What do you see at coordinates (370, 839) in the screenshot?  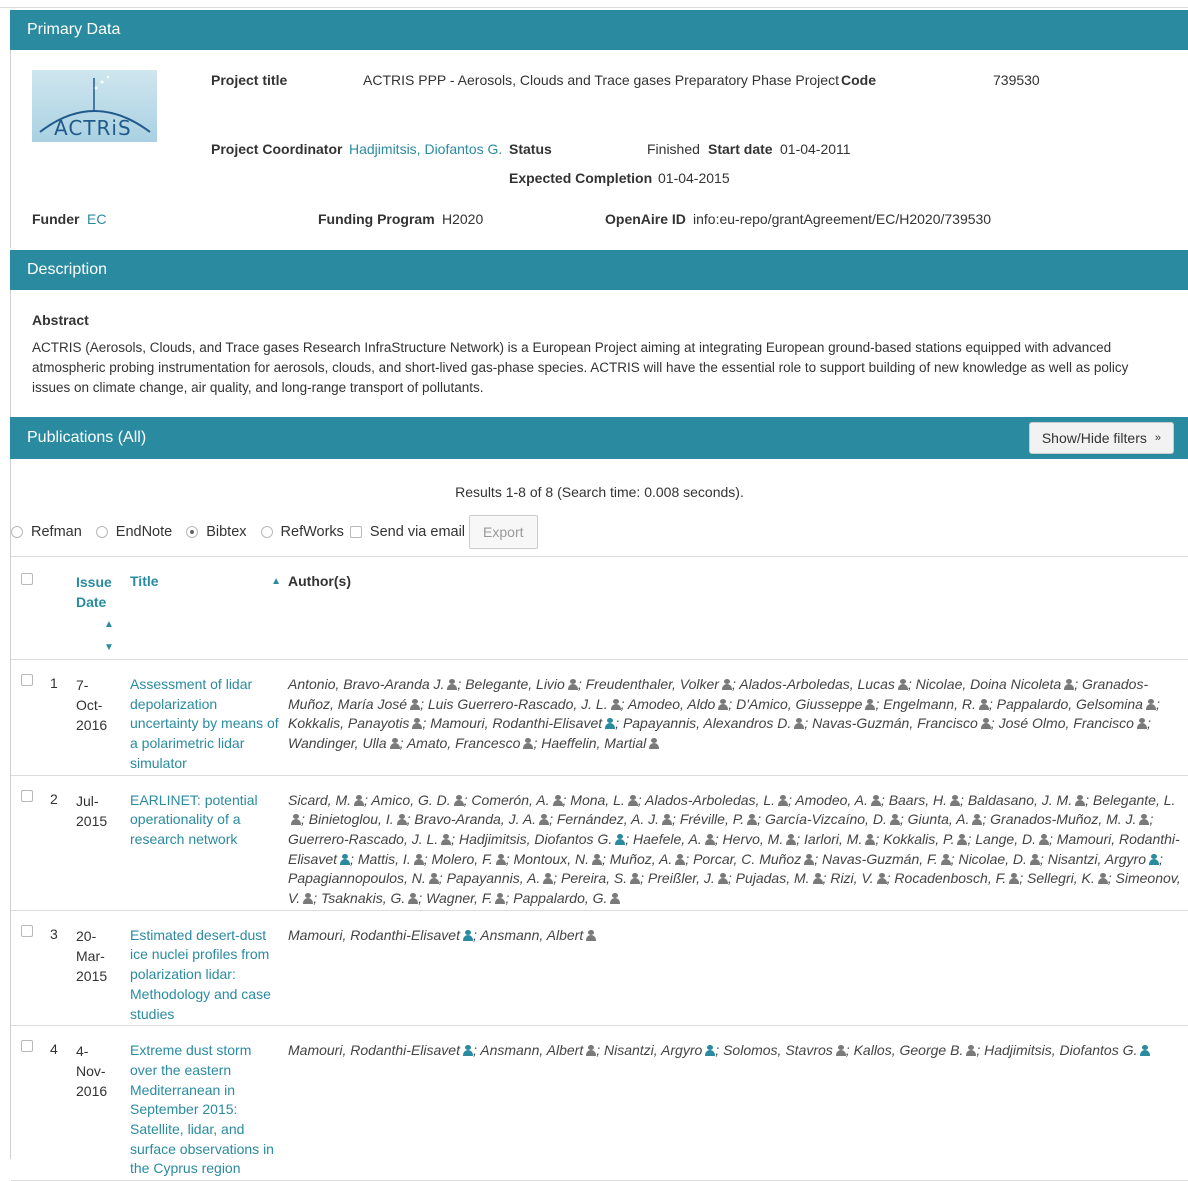 I see `author-link: Guerrero-Rascado, J. L.` at bounding box center [370, 839].